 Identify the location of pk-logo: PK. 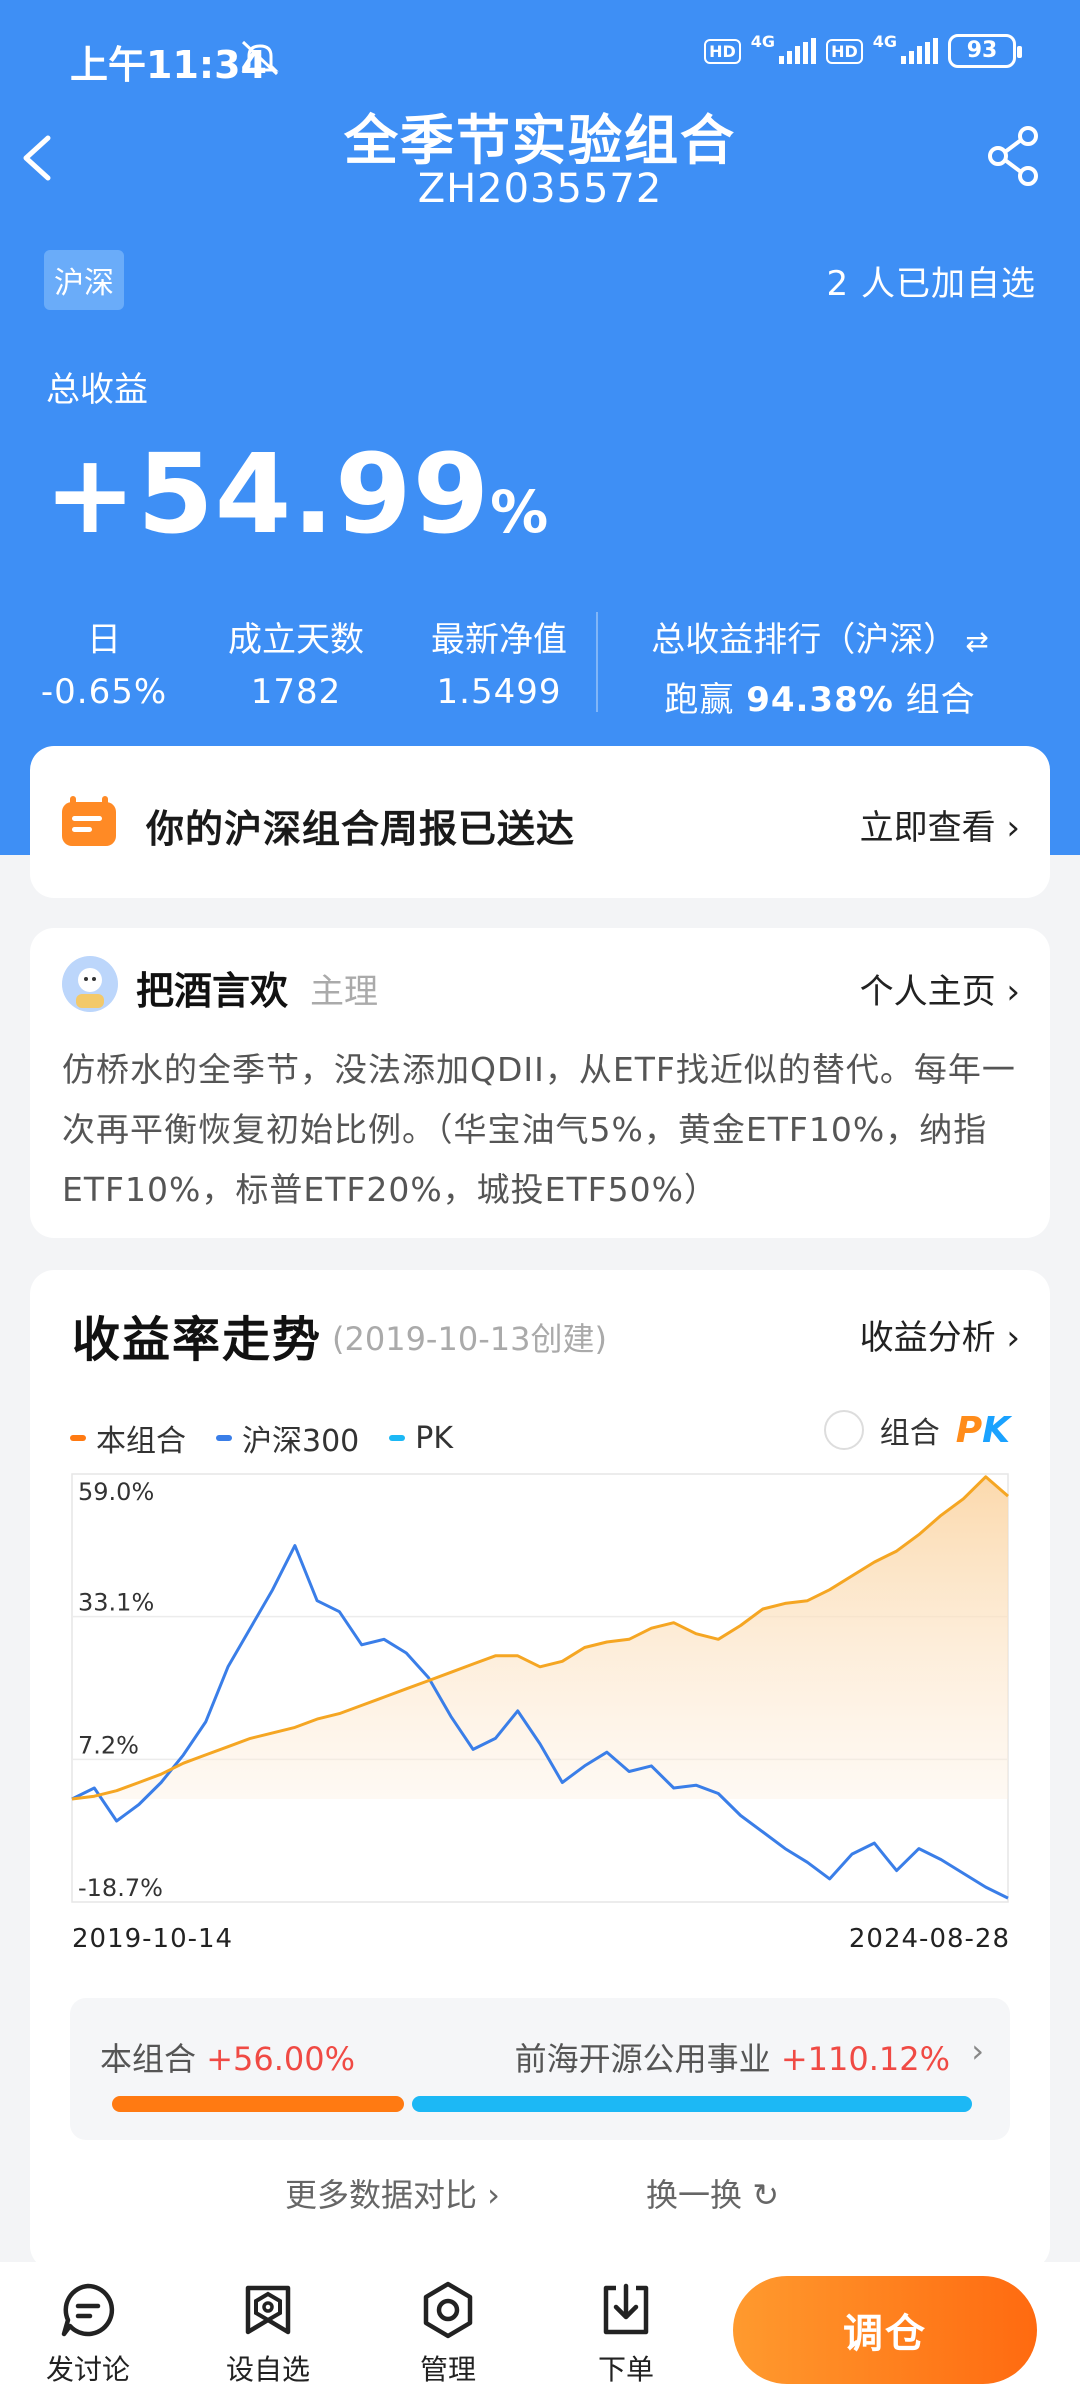
(982, 1430).